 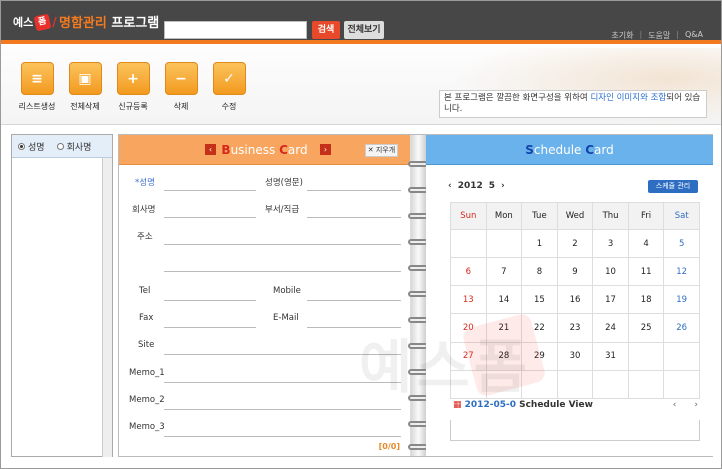 What do you see at coordinates (354, 190) in the screenshot?
I see `name-en-input` at bounding box center [354, 190].